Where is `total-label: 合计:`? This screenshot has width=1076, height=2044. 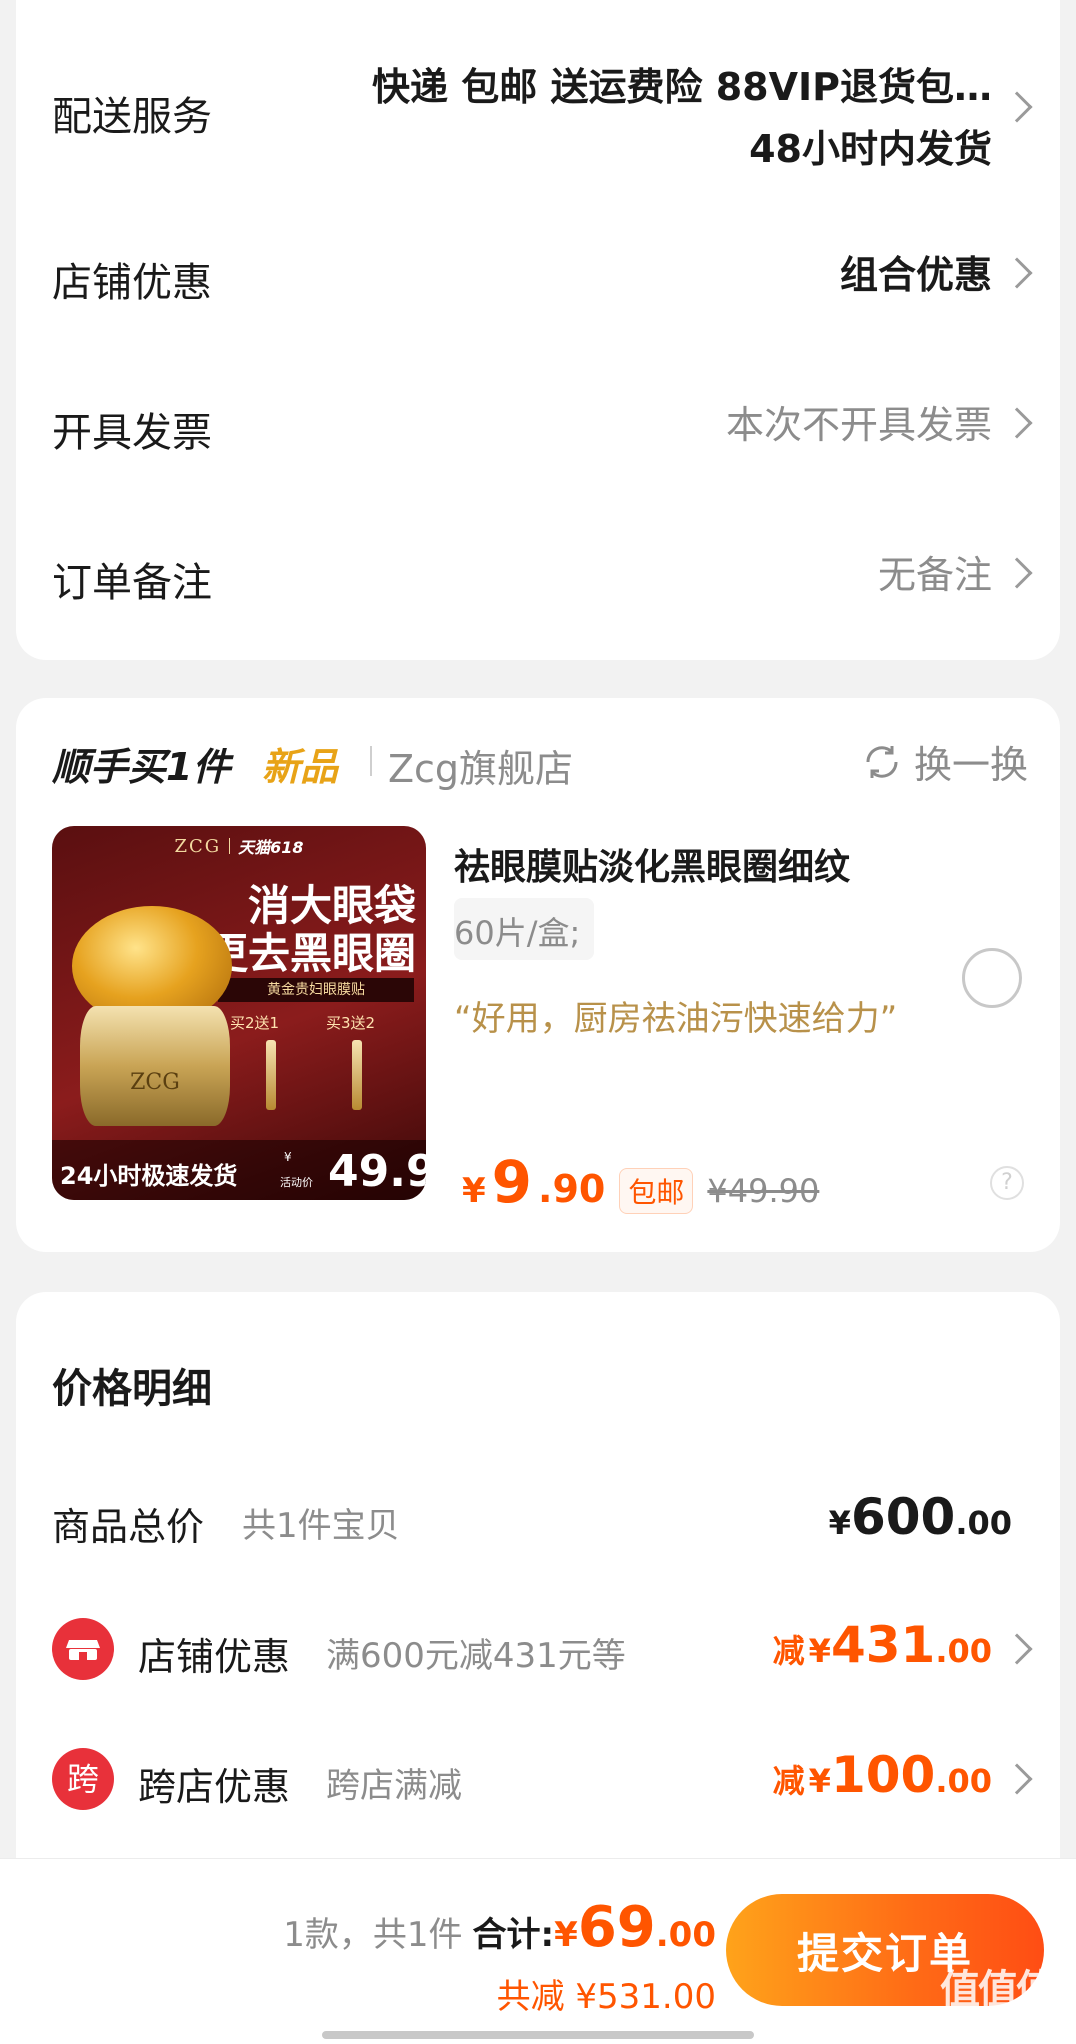 total-label: 合计: is located at coordinates (513, 1935).